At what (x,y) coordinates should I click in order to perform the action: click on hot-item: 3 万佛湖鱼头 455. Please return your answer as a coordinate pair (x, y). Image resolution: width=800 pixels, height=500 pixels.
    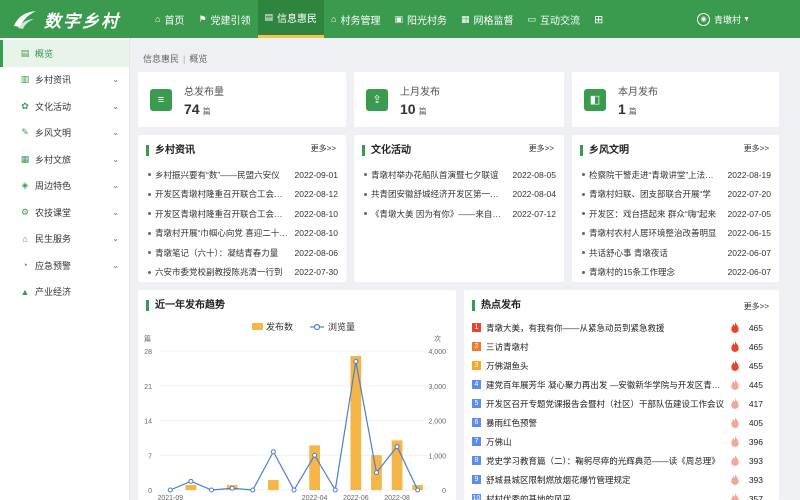
    Looking at the image, I should click on (617, 365).